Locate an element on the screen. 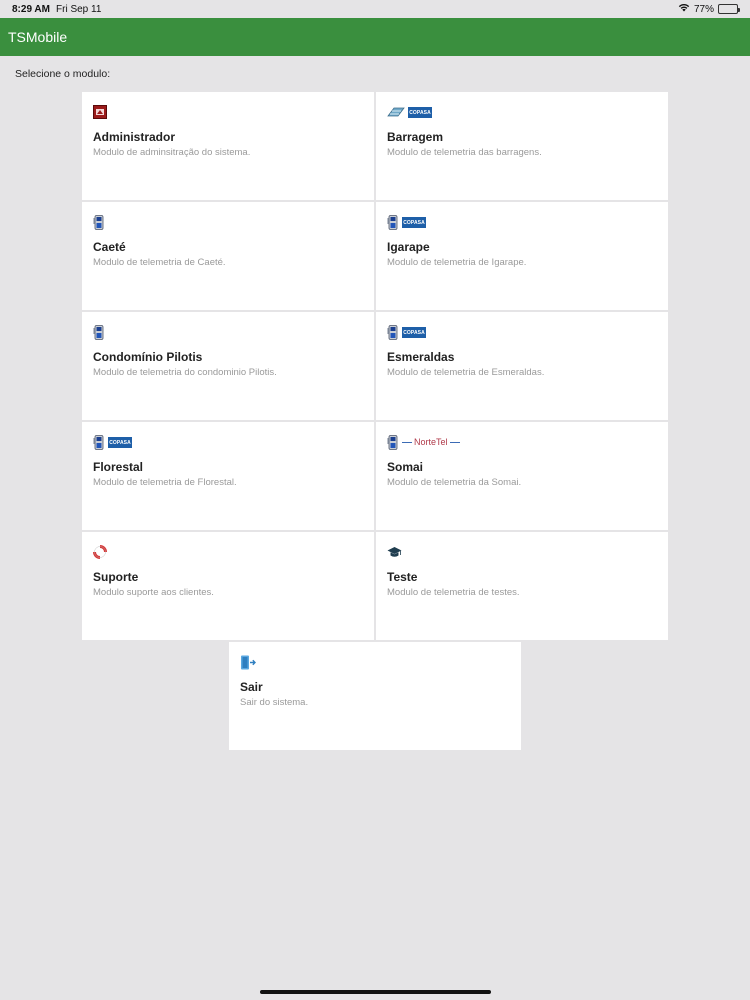 The image size is (750, 1000). battery-percent: 77% is located at coordinates (703, 9).